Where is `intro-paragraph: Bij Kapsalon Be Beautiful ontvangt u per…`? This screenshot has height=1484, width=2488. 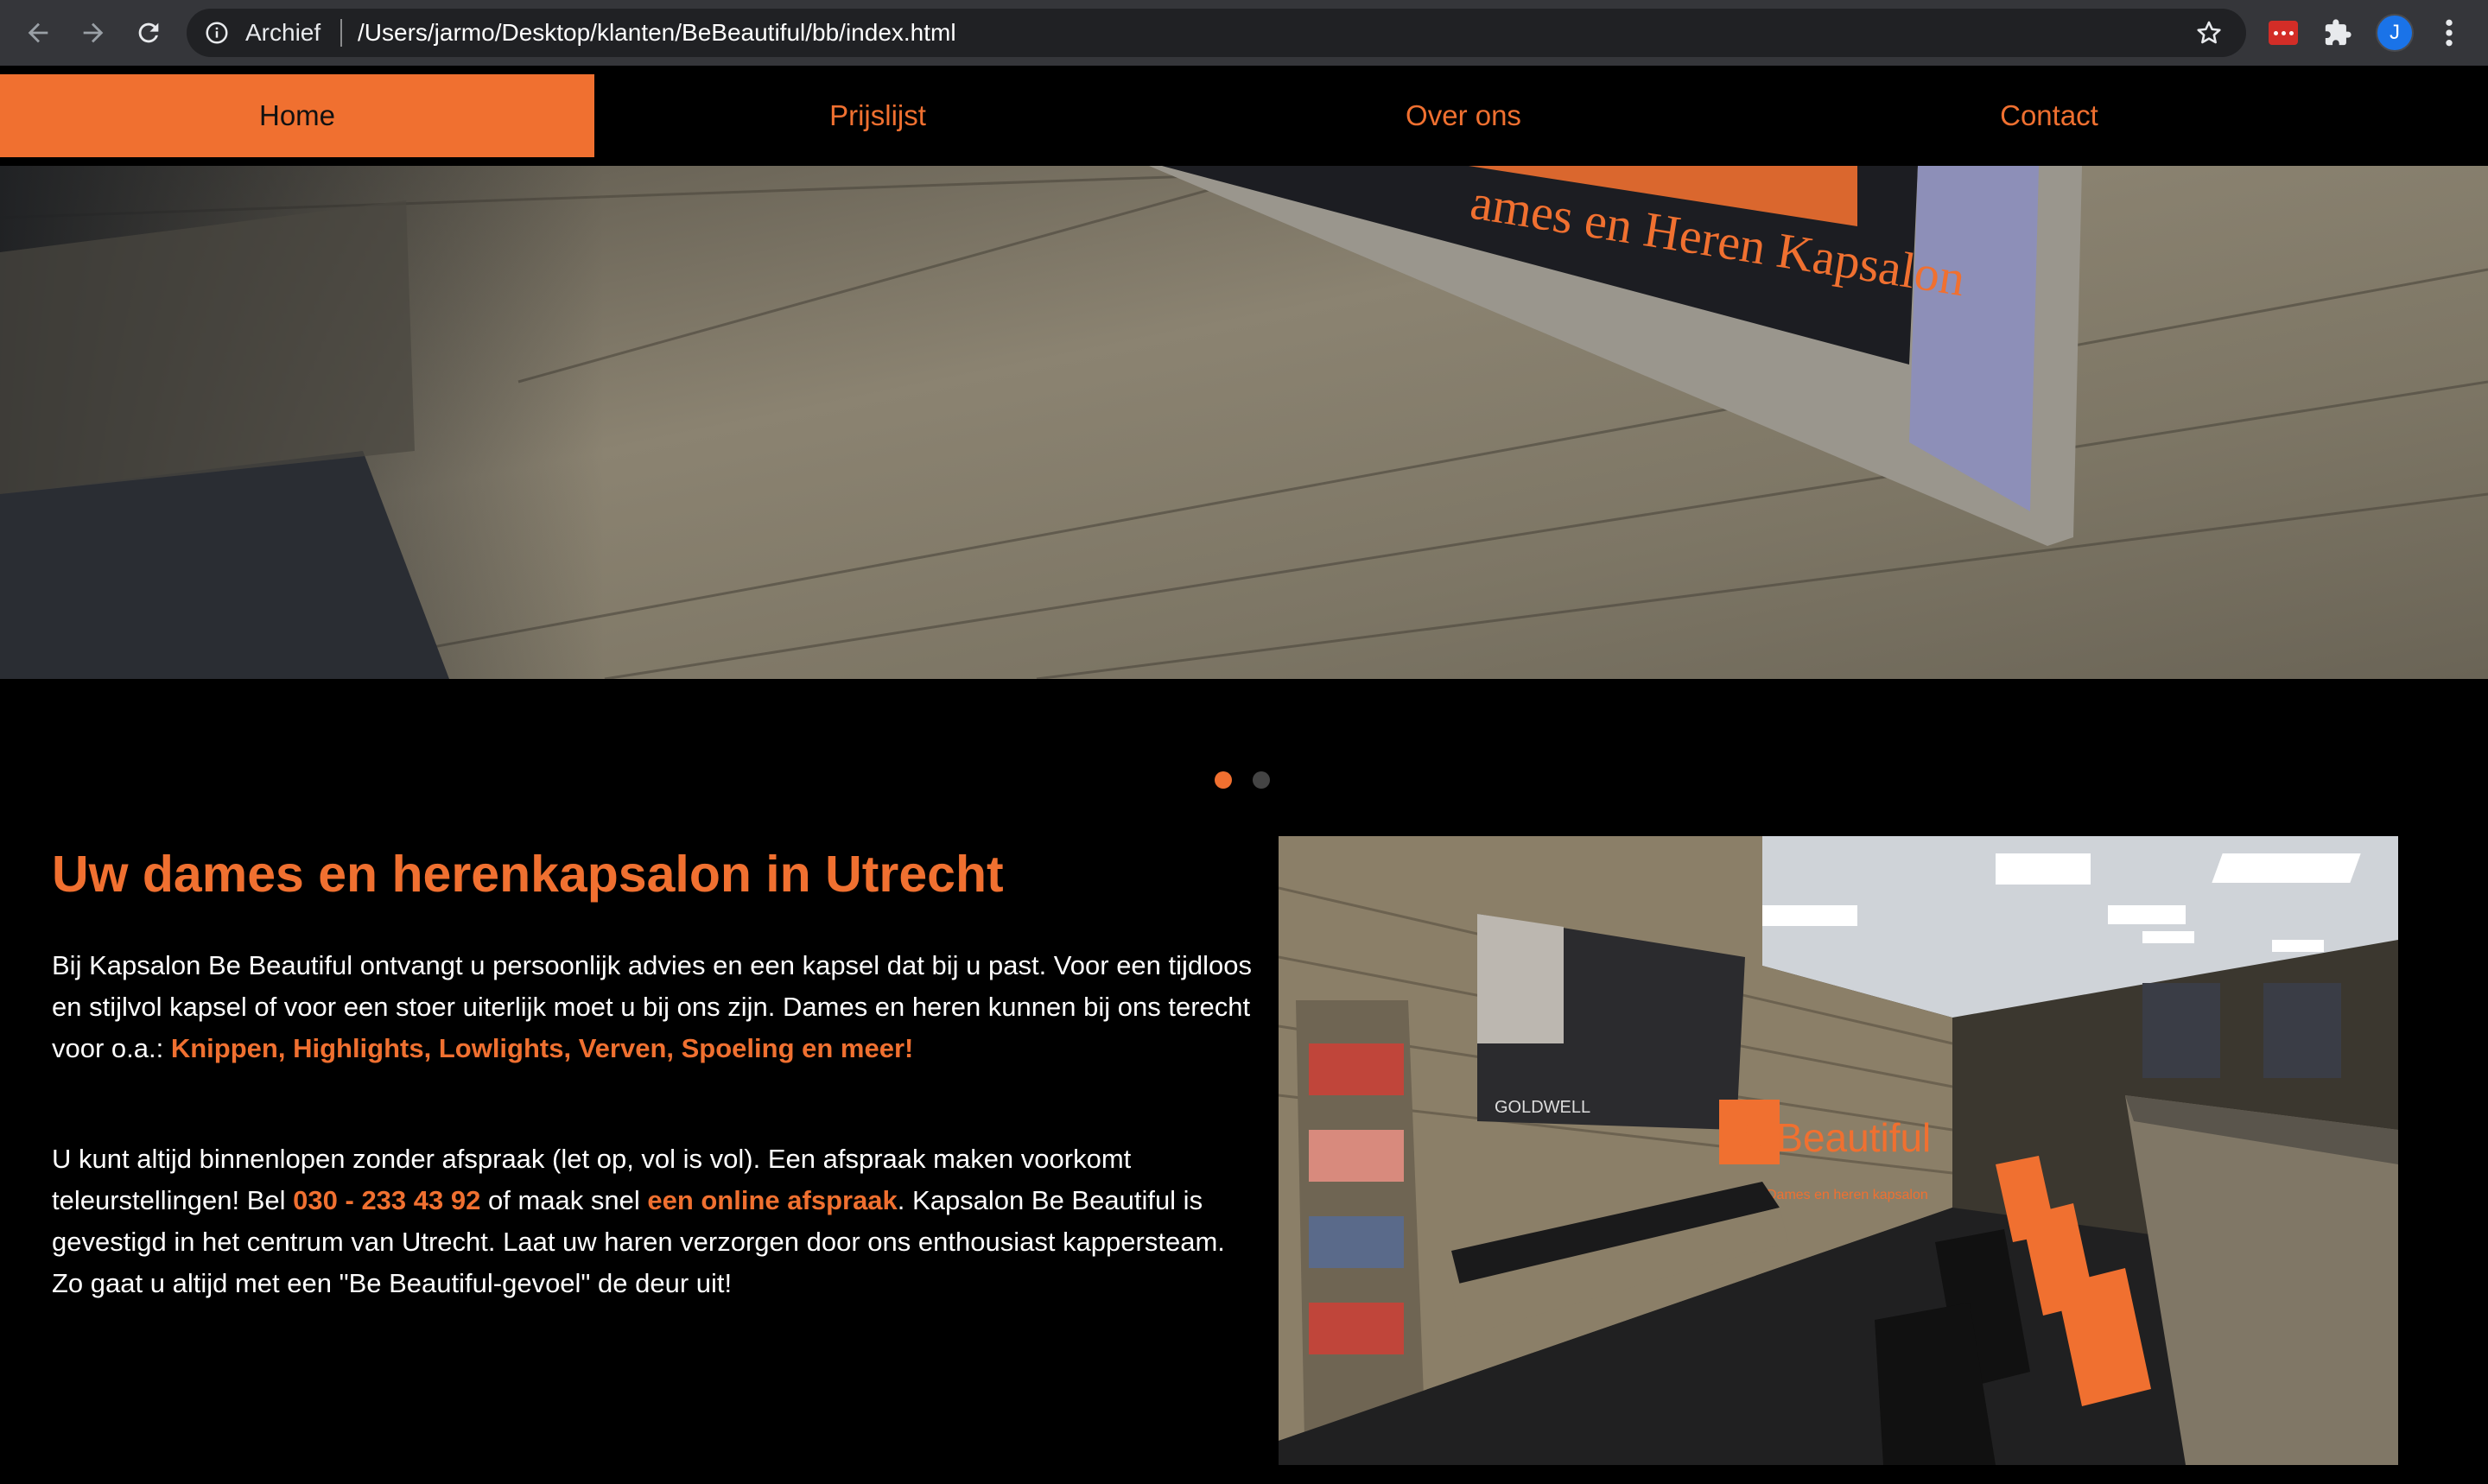 intro-paragraph: Bij Kapsalon Be Beautiful ontvangt u per… is located at coordinates (652, 1007).